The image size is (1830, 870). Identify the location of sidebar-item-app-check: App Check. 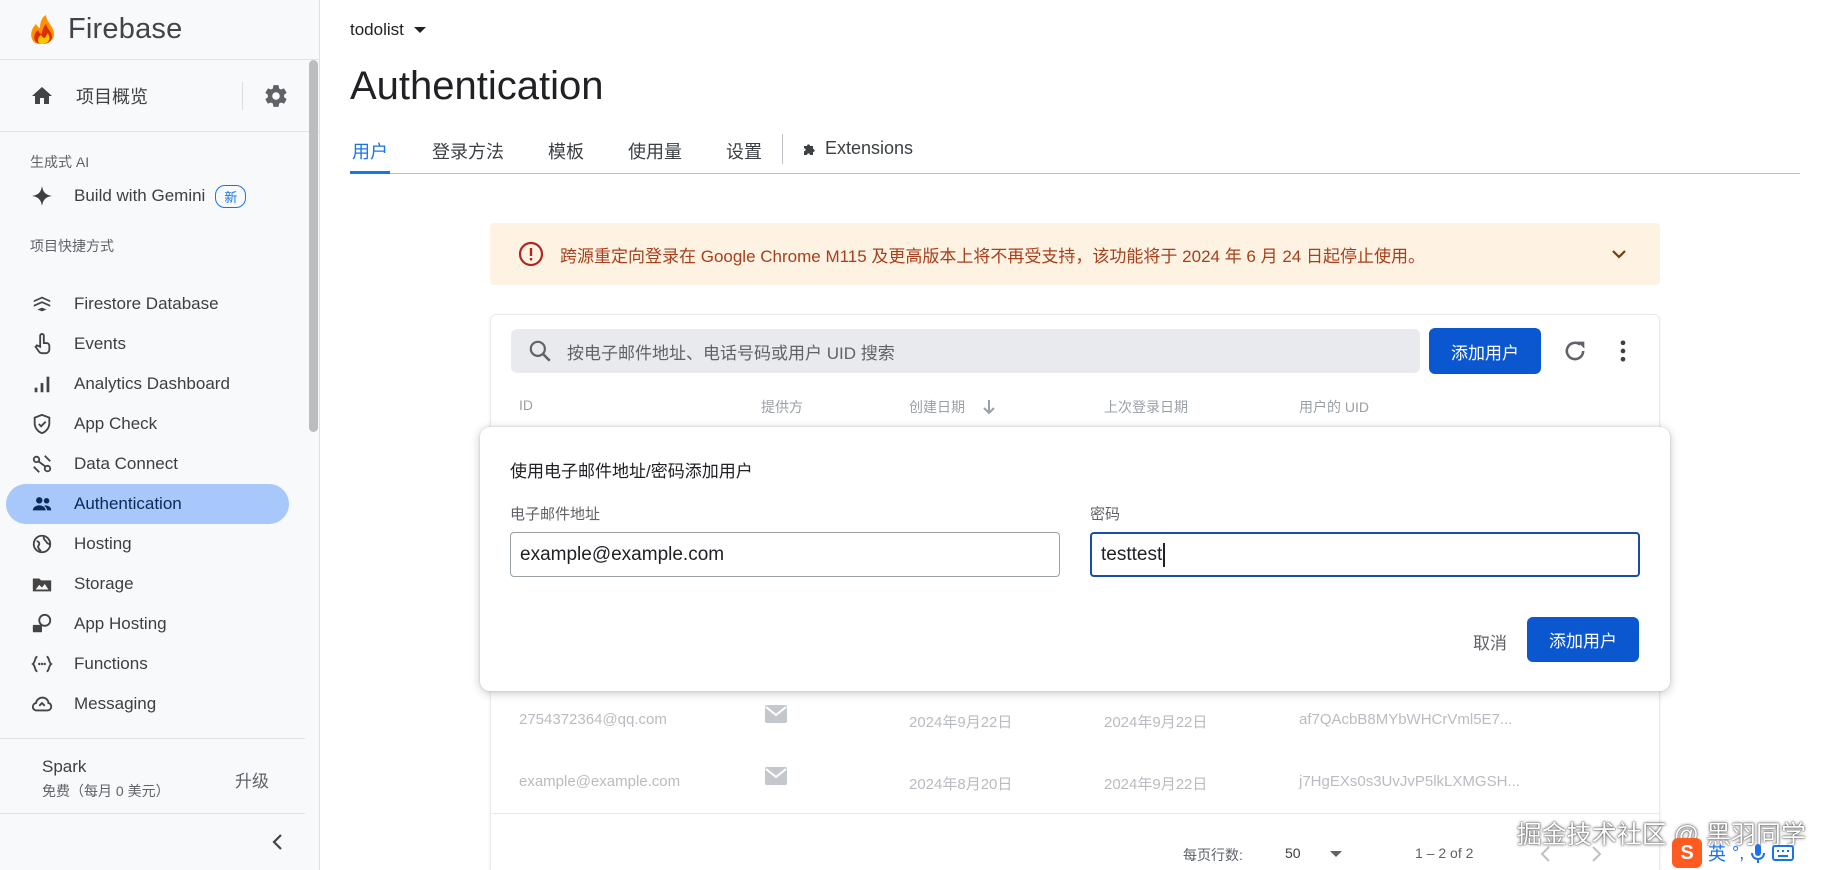
(147, 424).